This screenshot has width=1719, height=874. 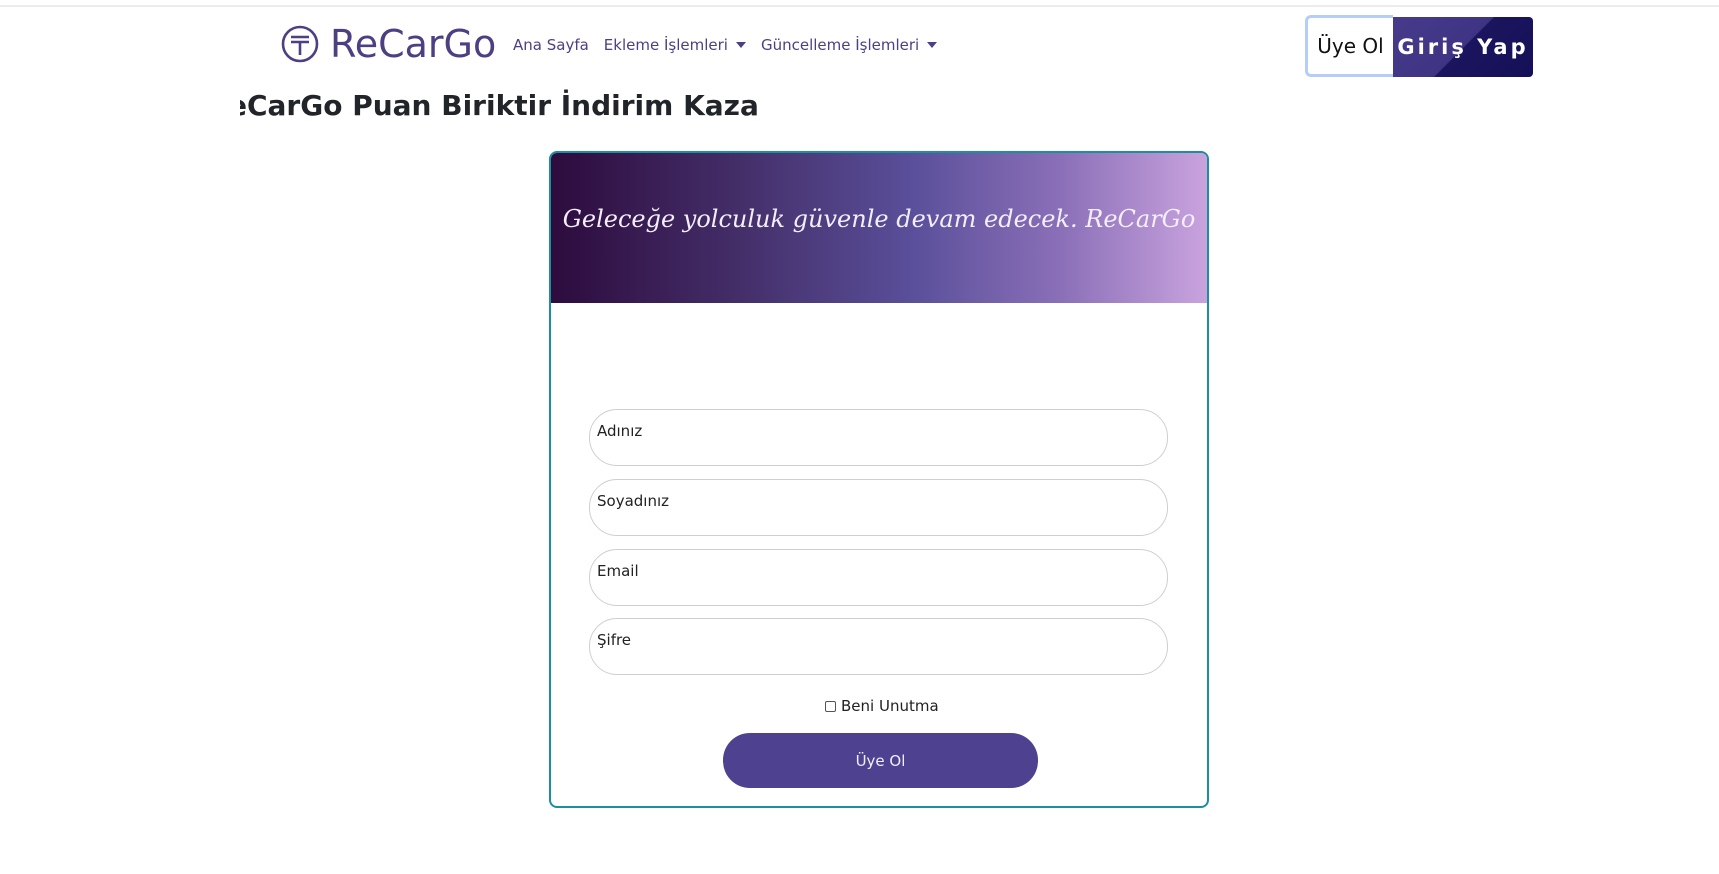 What do you see at coordinates (620, 431) in the screenshot?
I see `first-name-label: Adınız` at bounding box center [620, 431].